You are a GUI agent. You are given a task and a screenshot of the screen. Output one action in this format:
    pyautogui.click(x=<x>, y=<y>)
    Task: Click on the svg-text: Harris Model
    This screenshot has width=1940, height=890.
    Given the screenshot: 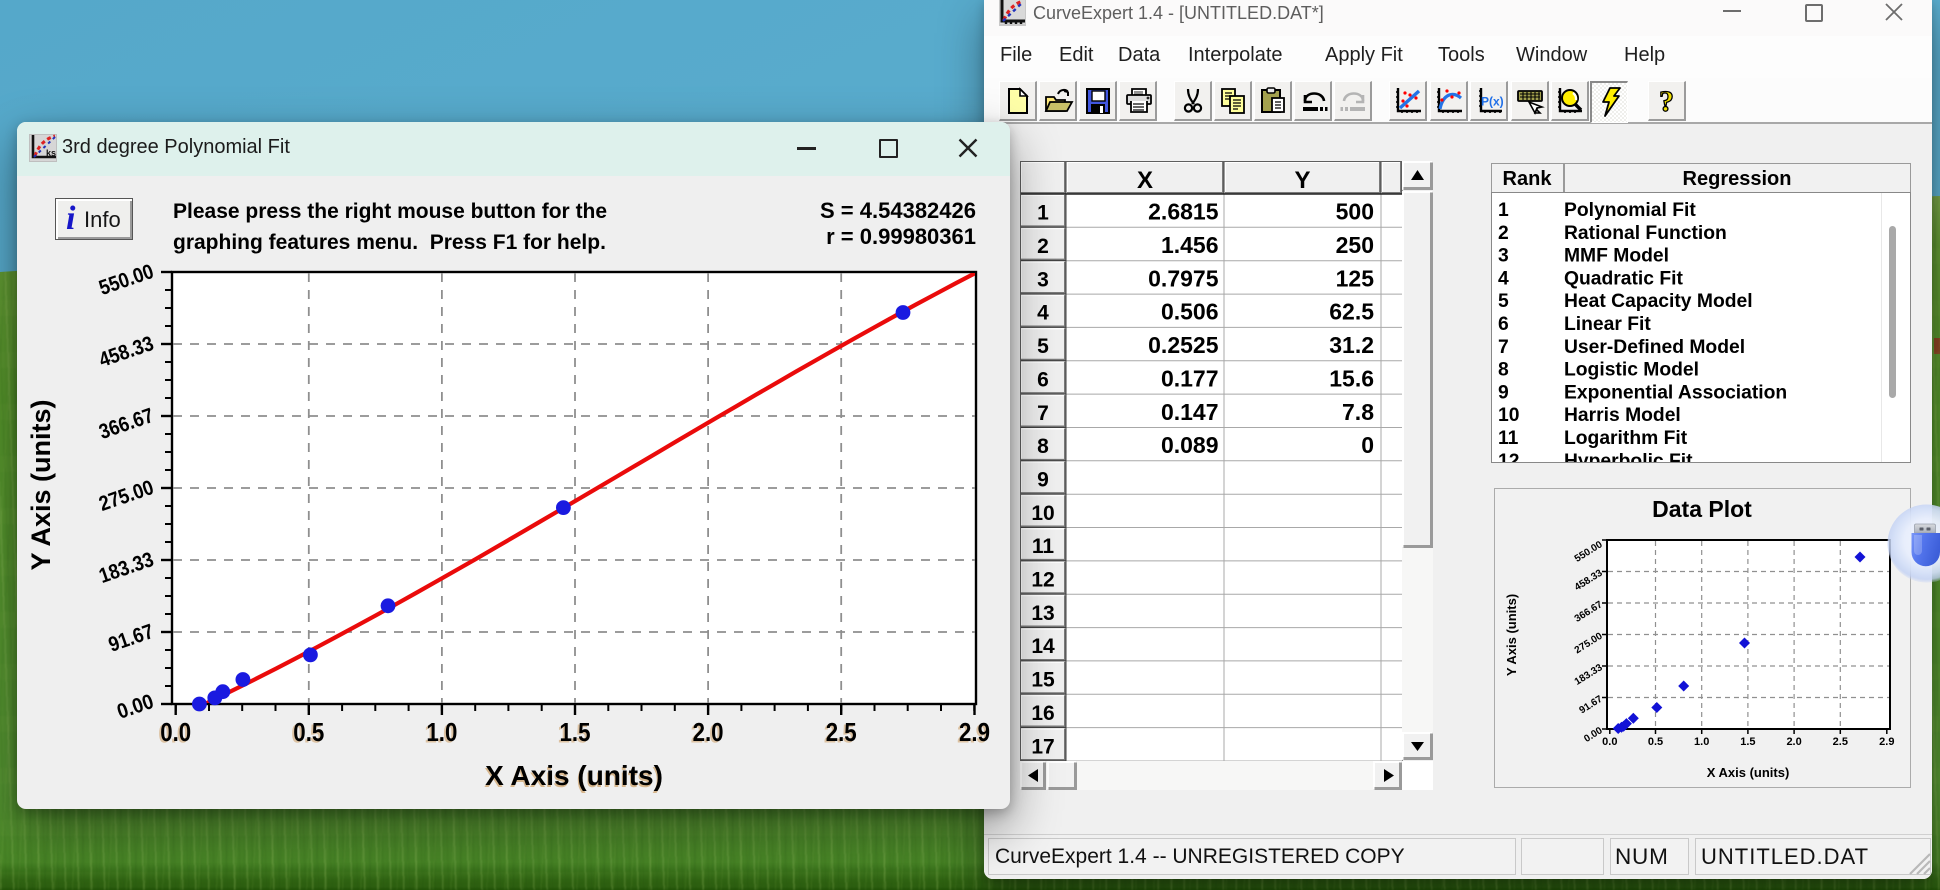 What is the action you would take?
    pyautogui.click(x=1622, y=415)
    